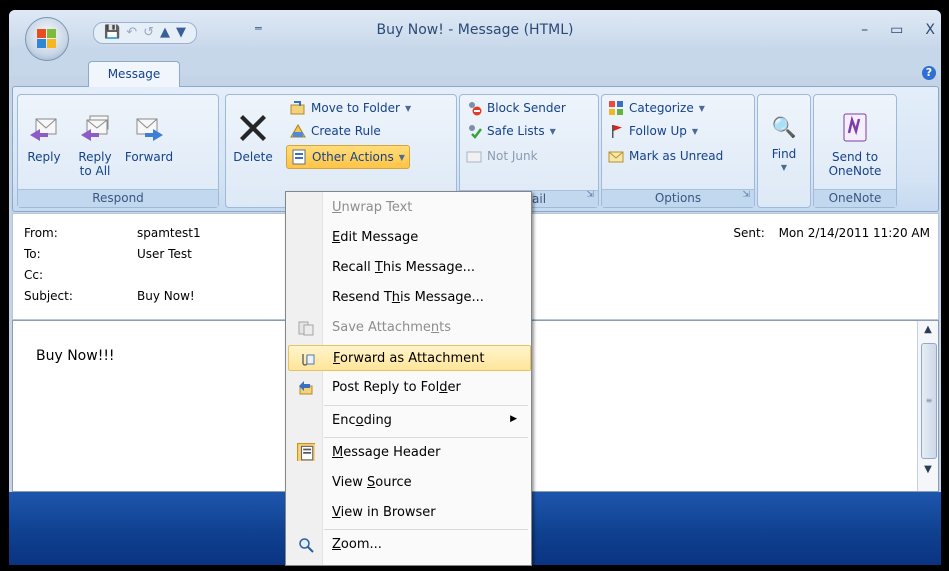  I want to click on submenu-arrow-icon: ▶, so click(513, 419).